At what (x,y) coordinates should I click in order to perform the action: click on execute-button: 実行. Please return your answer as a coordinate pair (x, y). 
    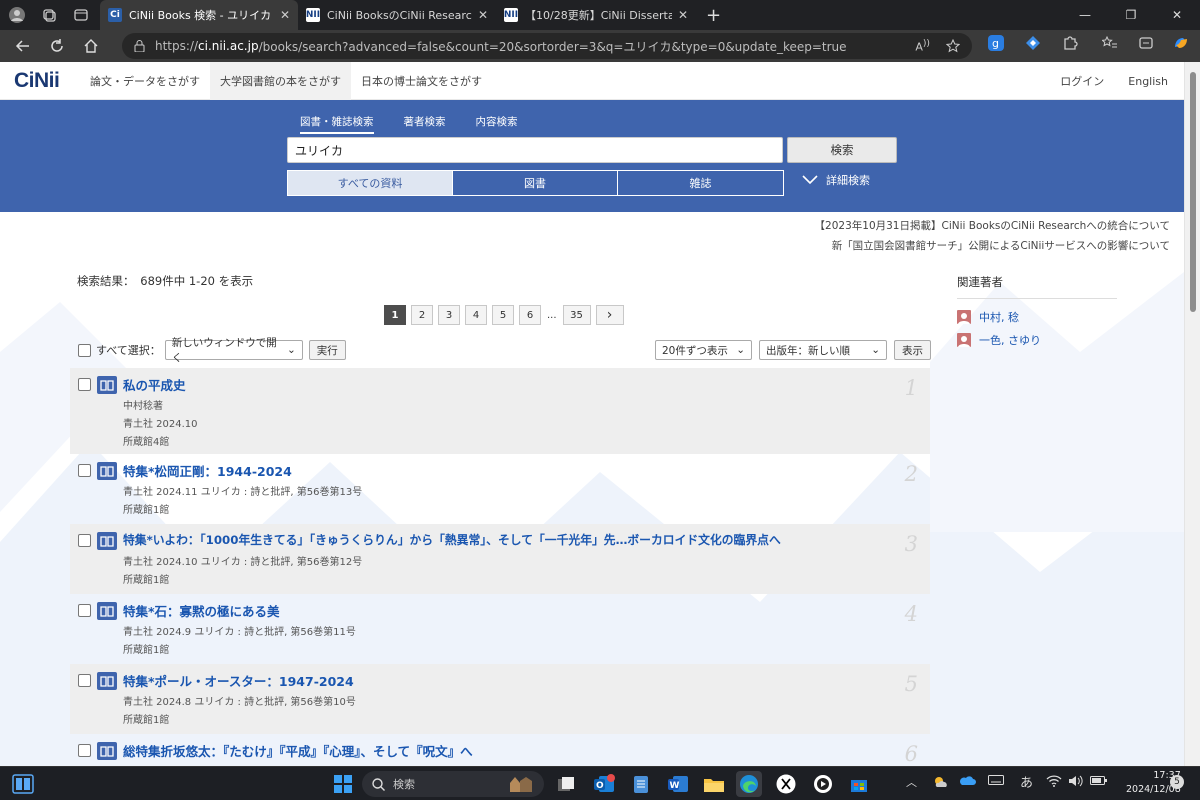
    Looking at the image, I should click on (327, 350).